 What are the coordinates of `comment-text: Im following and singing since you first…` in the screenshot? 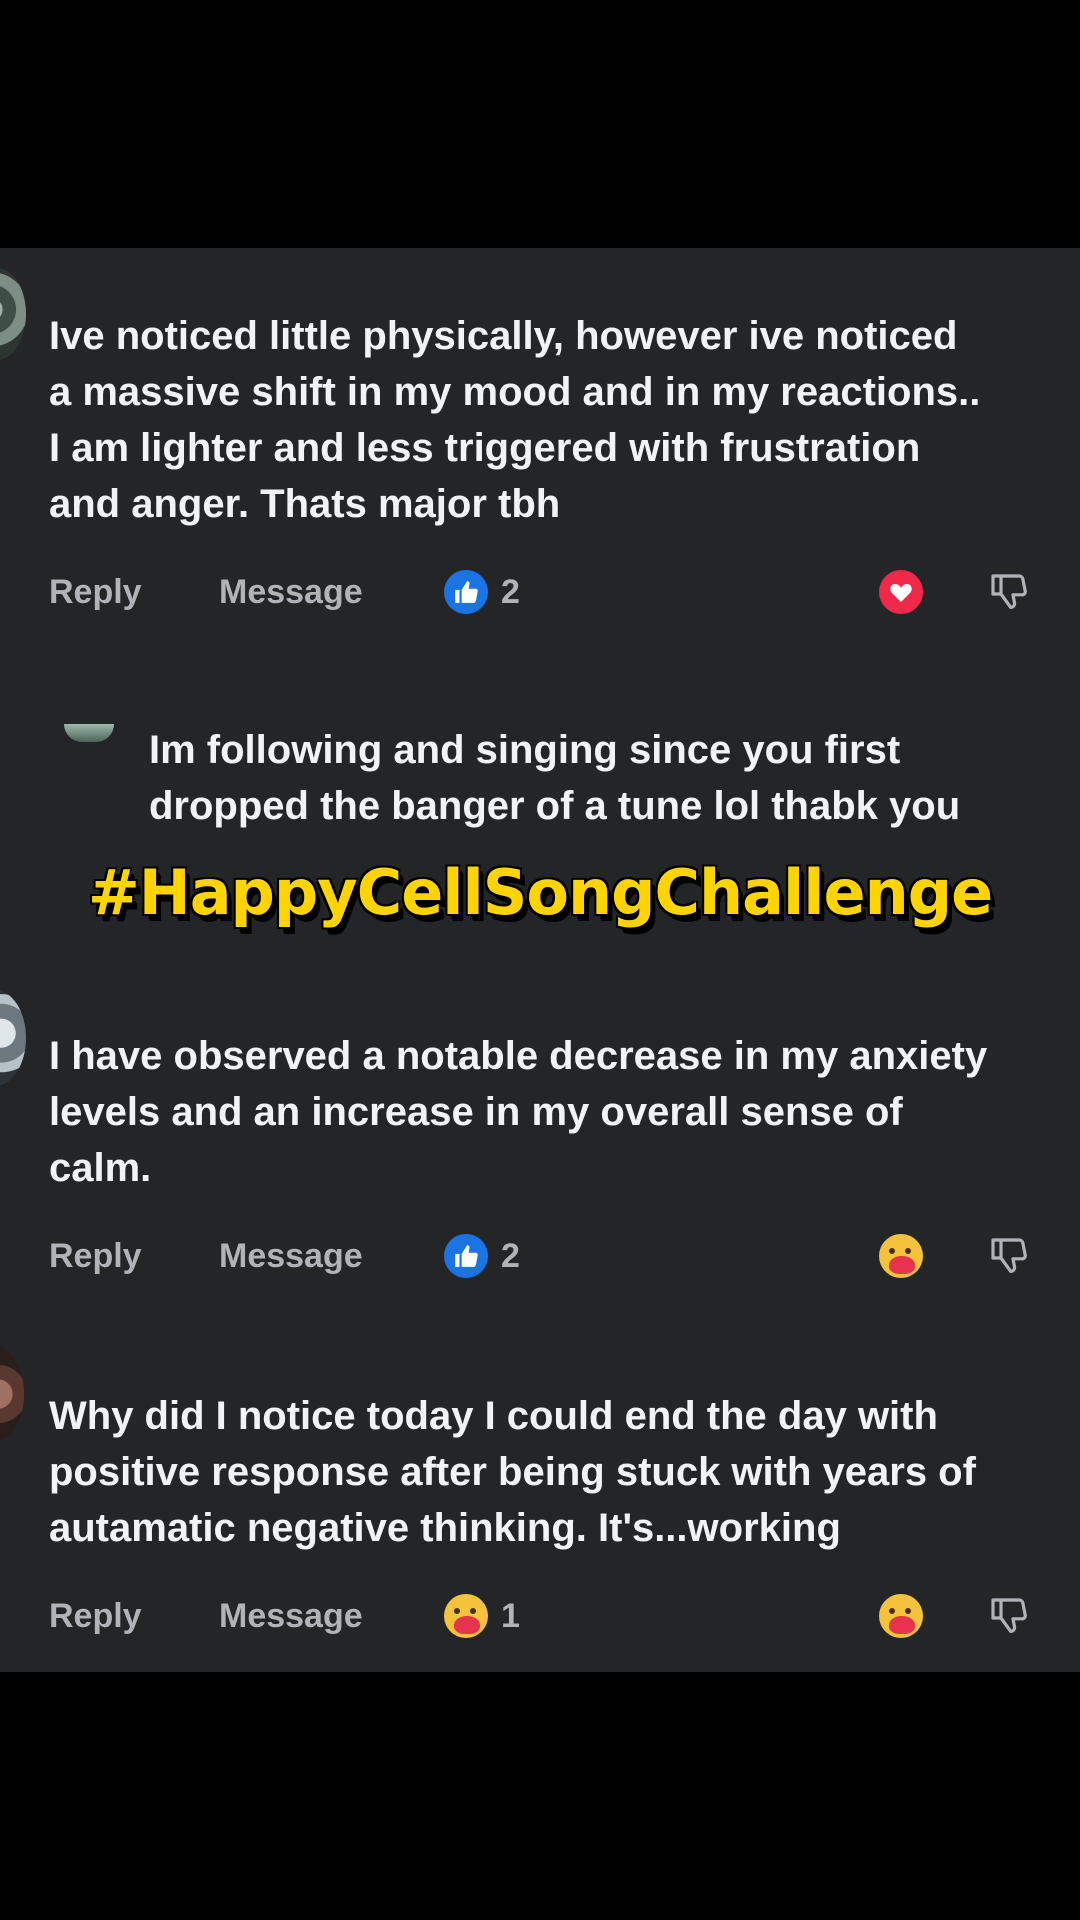 It's located at (555, 778).